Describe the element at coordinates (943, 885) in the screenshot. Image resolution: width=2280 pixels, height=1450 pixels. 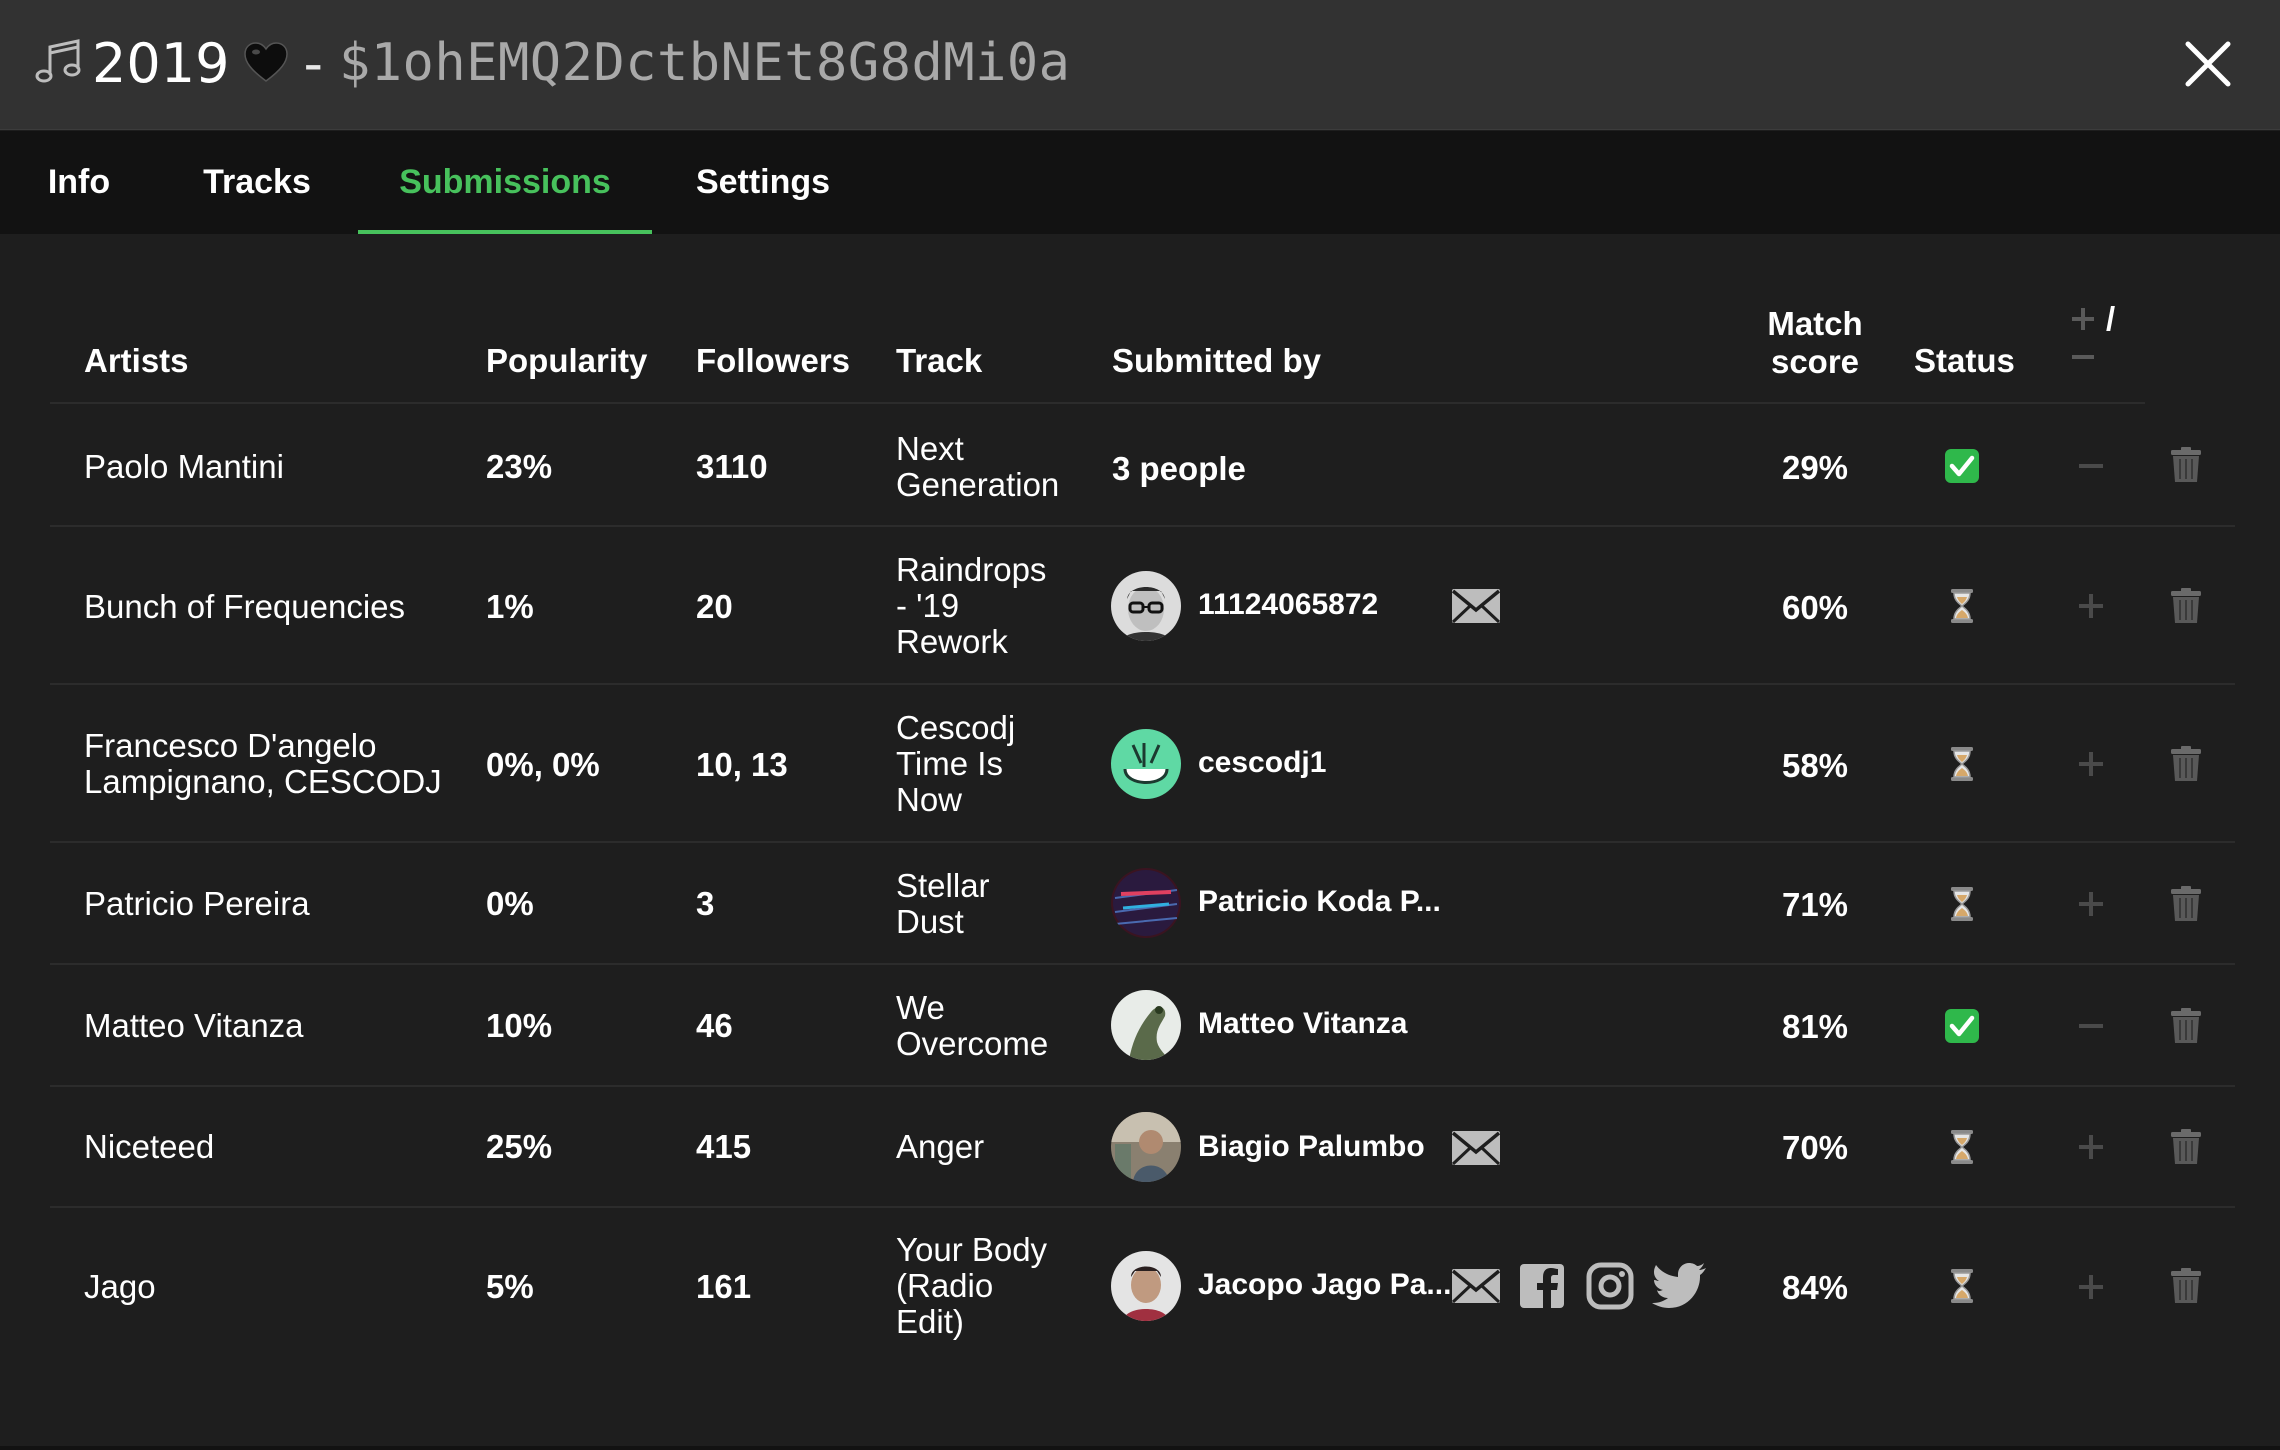
I see `track-line: Stellar` at that location.